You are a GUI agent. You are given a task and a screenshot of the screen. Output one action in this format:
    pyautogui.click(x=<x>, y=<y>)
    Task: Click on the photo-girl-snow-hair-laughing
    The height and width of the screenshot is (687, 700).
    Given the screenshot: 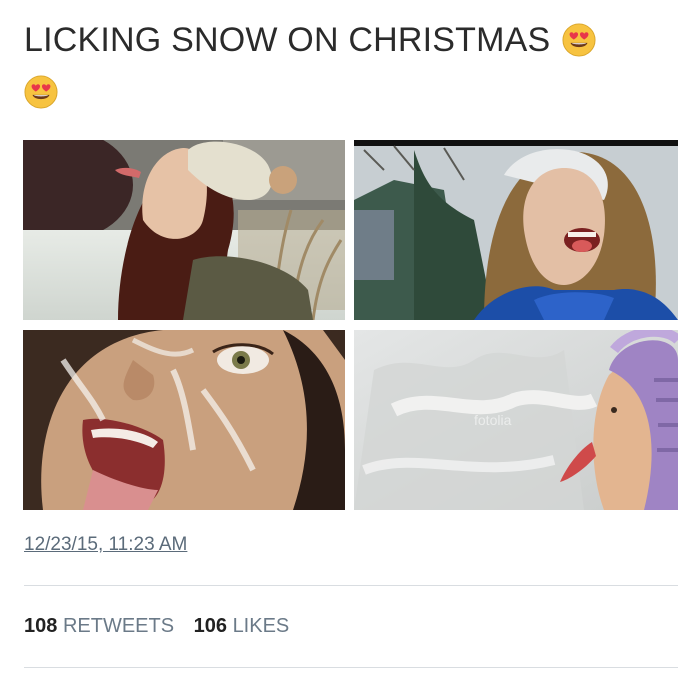 What is the action you would take?
    pyautogui.click(x=516, y=230)
    